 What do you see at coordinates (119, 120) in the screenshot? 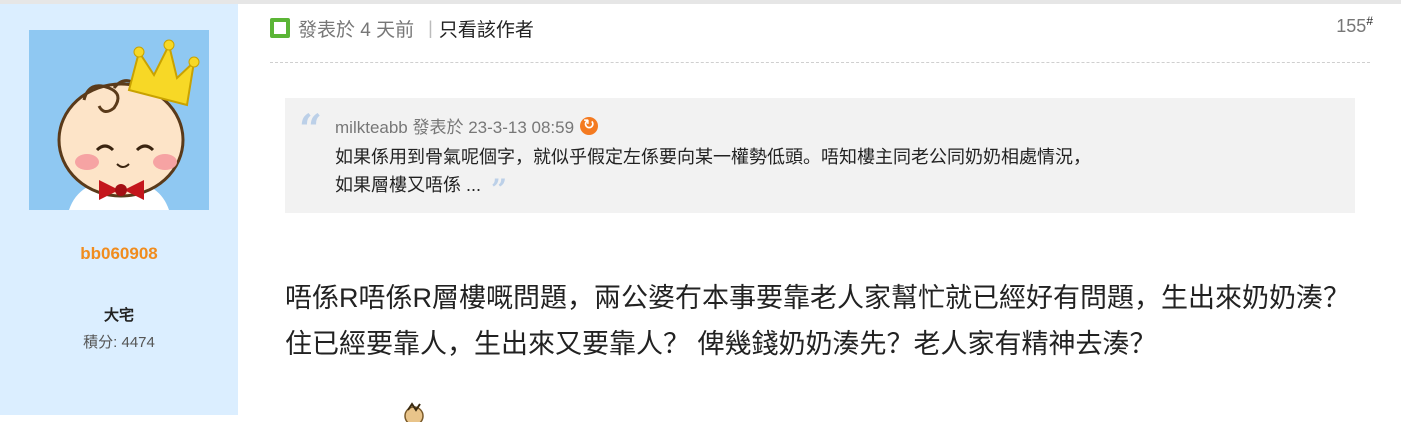
I see `baby-king-avatar-icon` at bounding box center [119, 120].